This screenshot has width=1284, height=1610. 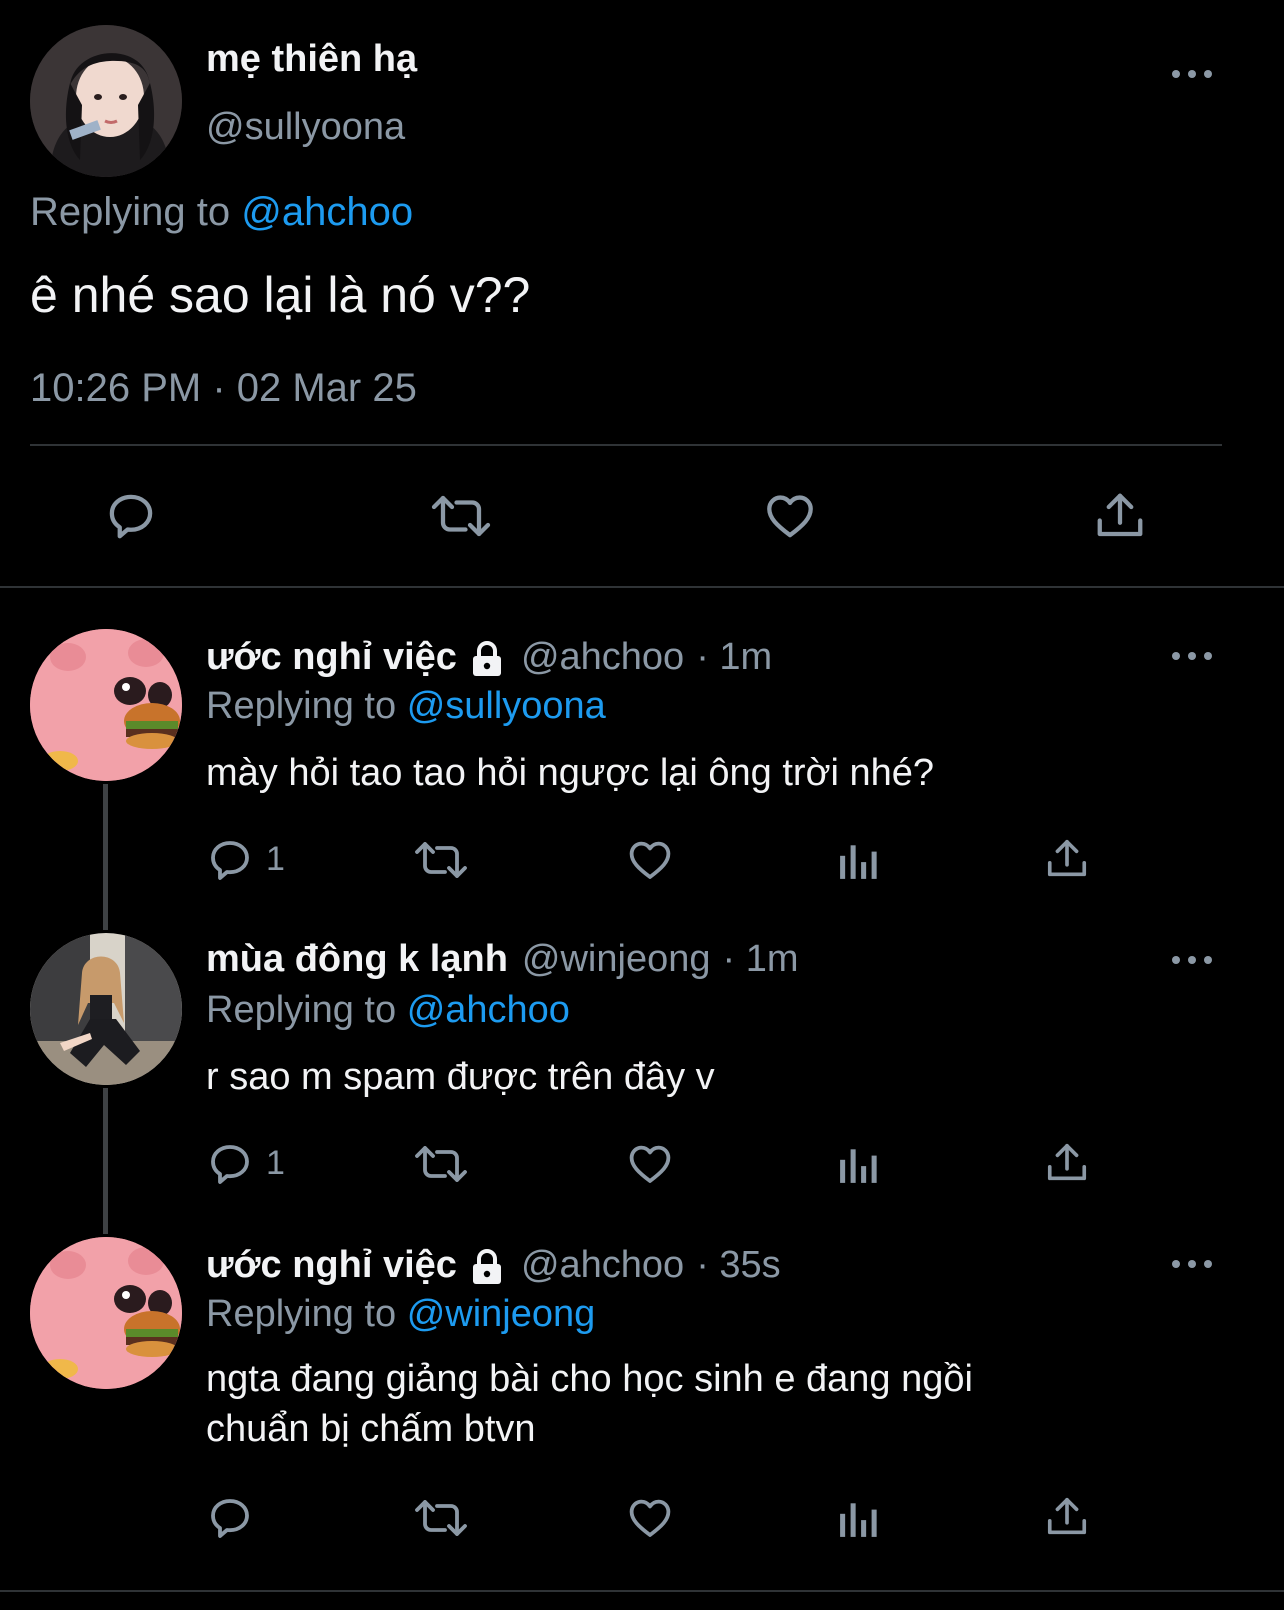 I want to click on reply-time: · 35s, so click(x=738, y=1265).